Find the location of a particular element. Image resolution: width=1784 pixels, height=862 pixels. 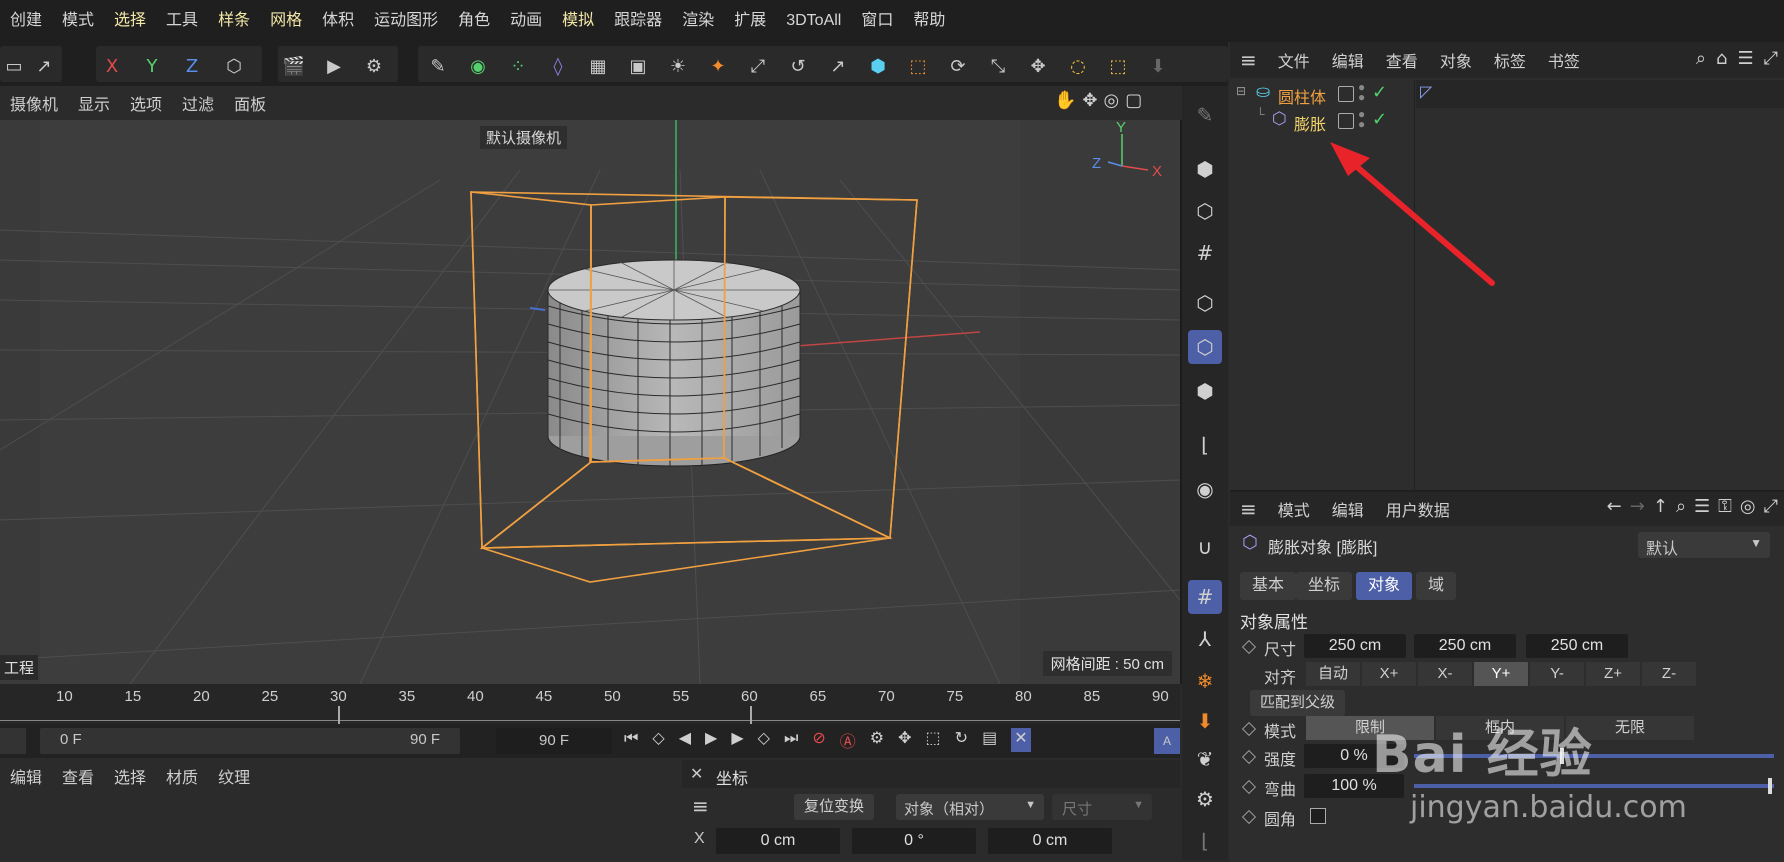

rotation-h-field: 0 ° is located at coordinates (914, 841).